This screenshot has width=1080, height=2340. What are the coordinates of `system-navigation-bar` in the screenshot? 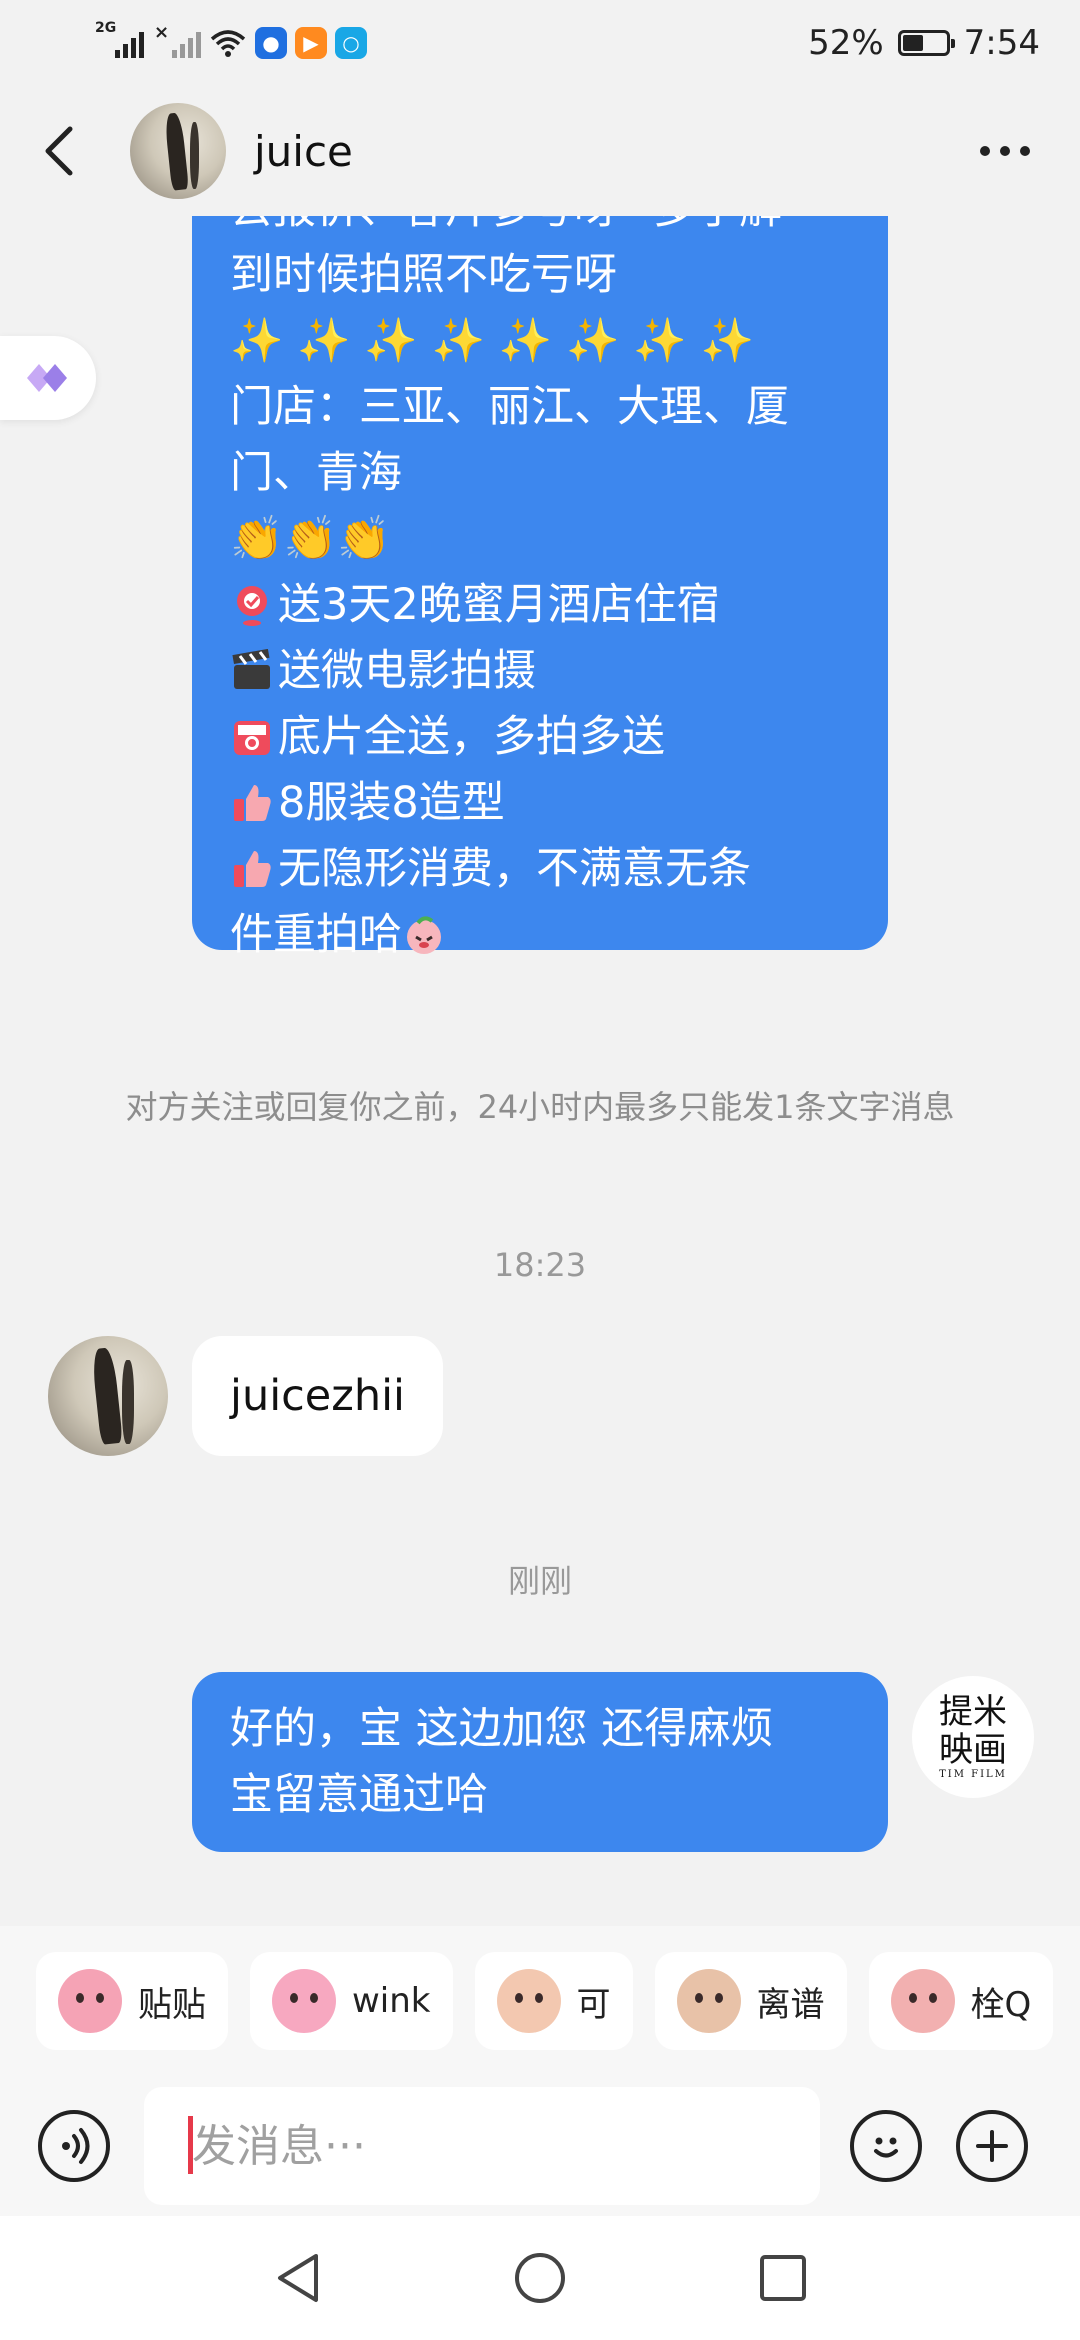 It's located at (540, 2278).